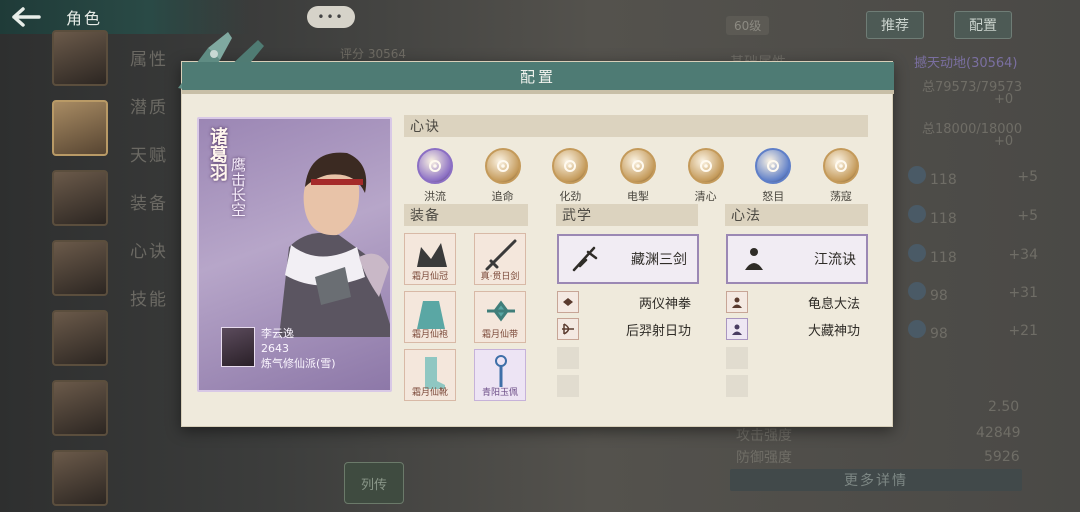 The image size is (1080, 512). Describe the element at coordinates (500, 277) in the screenshot. I see `equipment-label: 真·贯日剑` at that location.